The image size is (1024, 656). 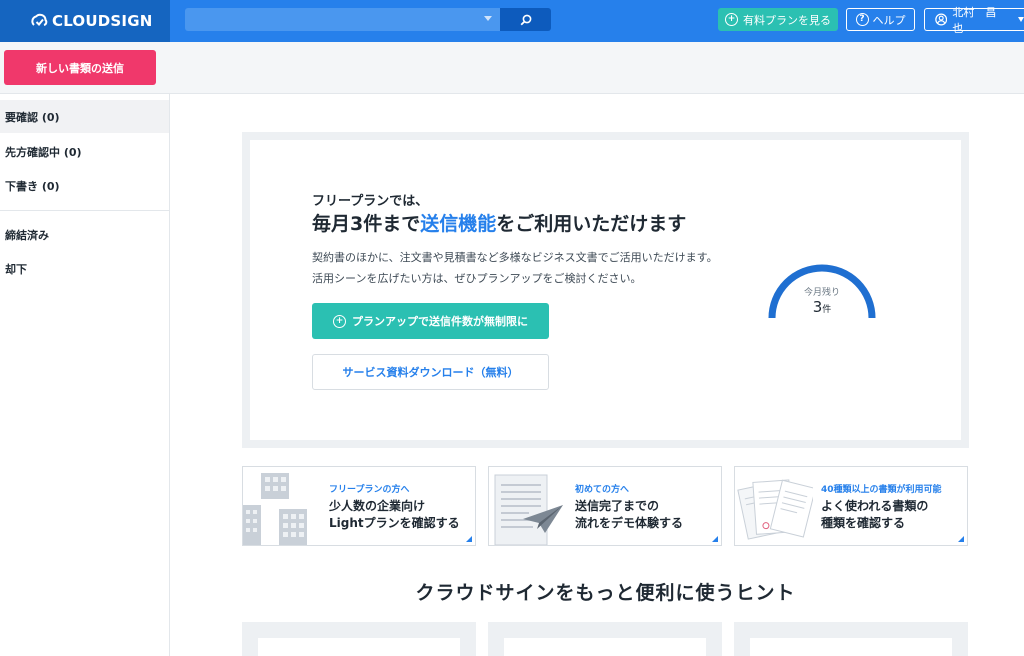 What do you see at coordinates (817, 307) in the screenshot?
I see `gauge-number: 3` at bounding box center [817, 307].